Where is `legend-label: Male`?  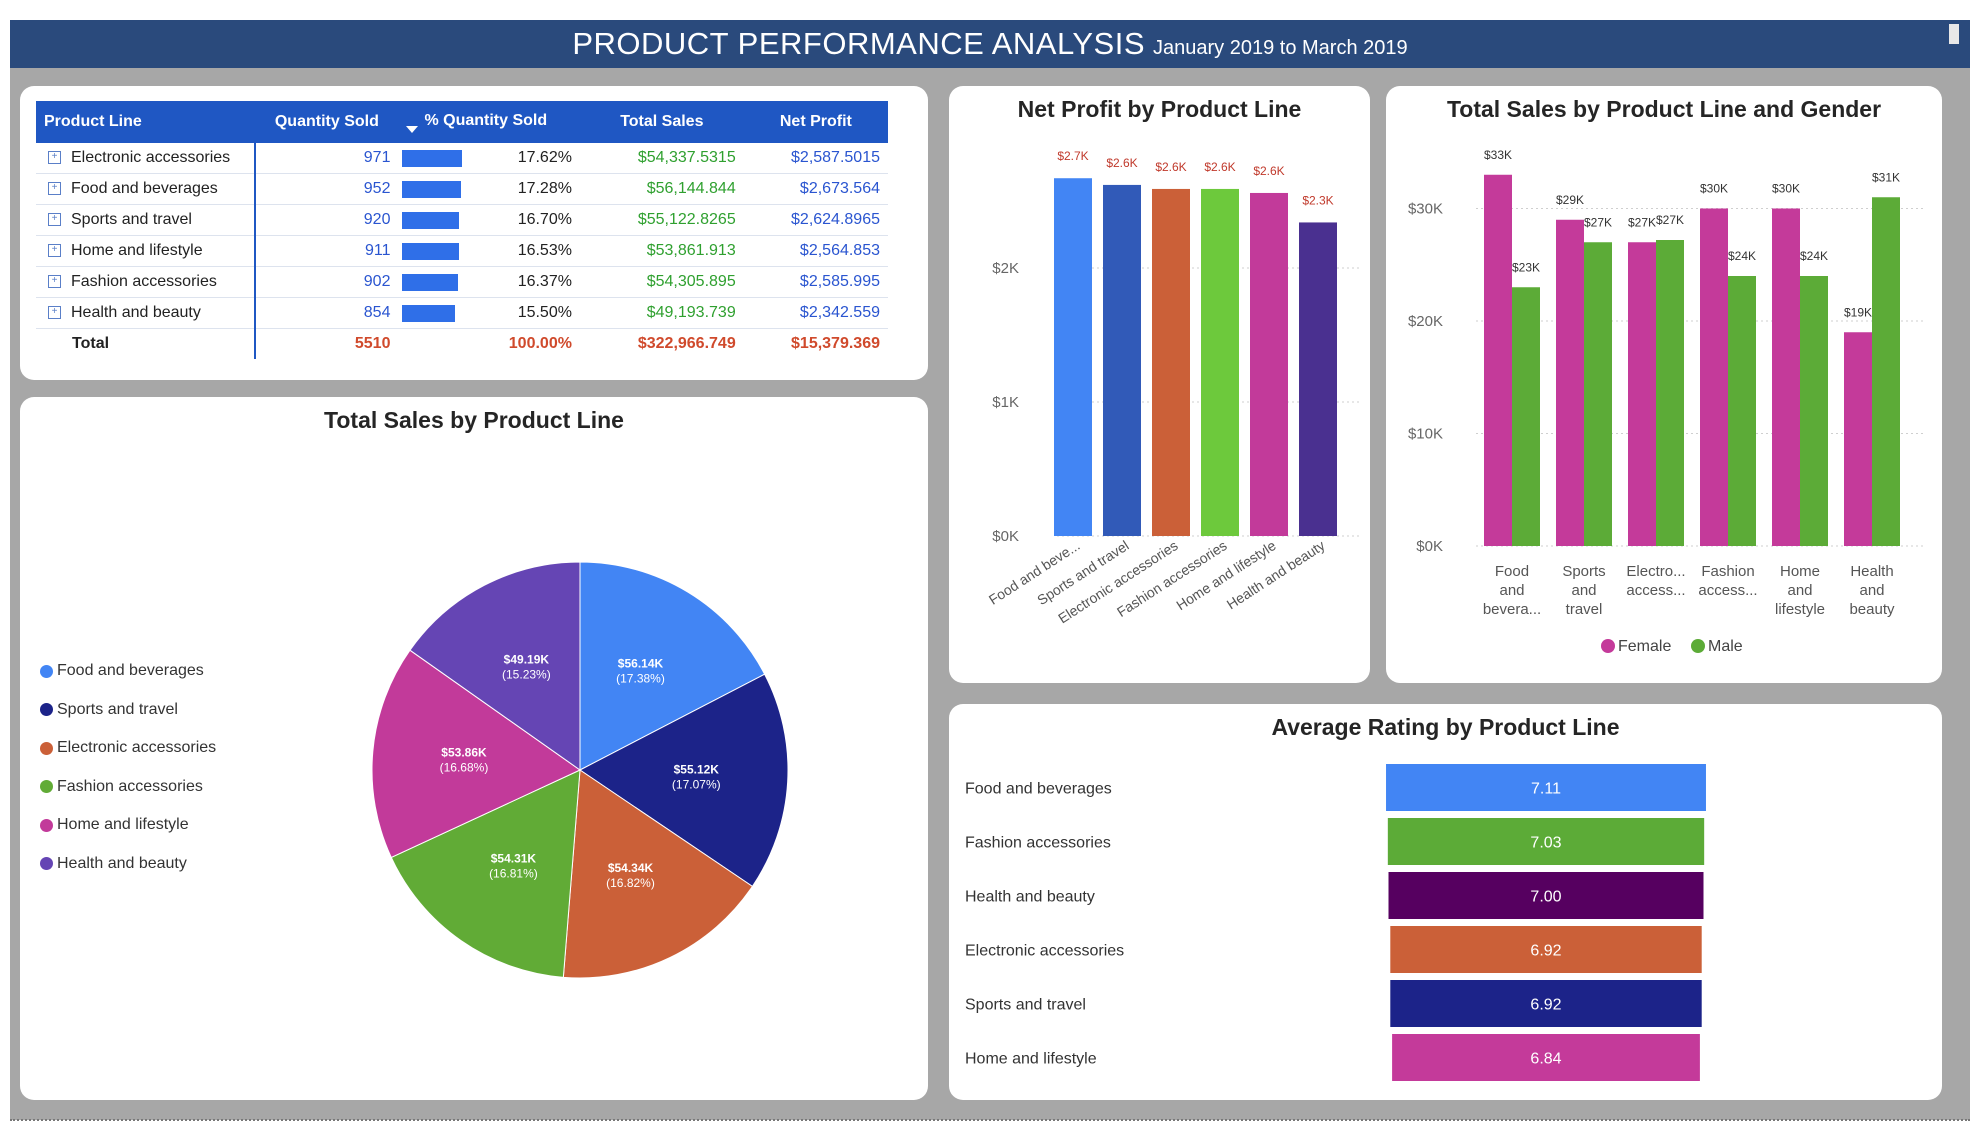 legend-label: Male is located at coordinates (1725, 646).